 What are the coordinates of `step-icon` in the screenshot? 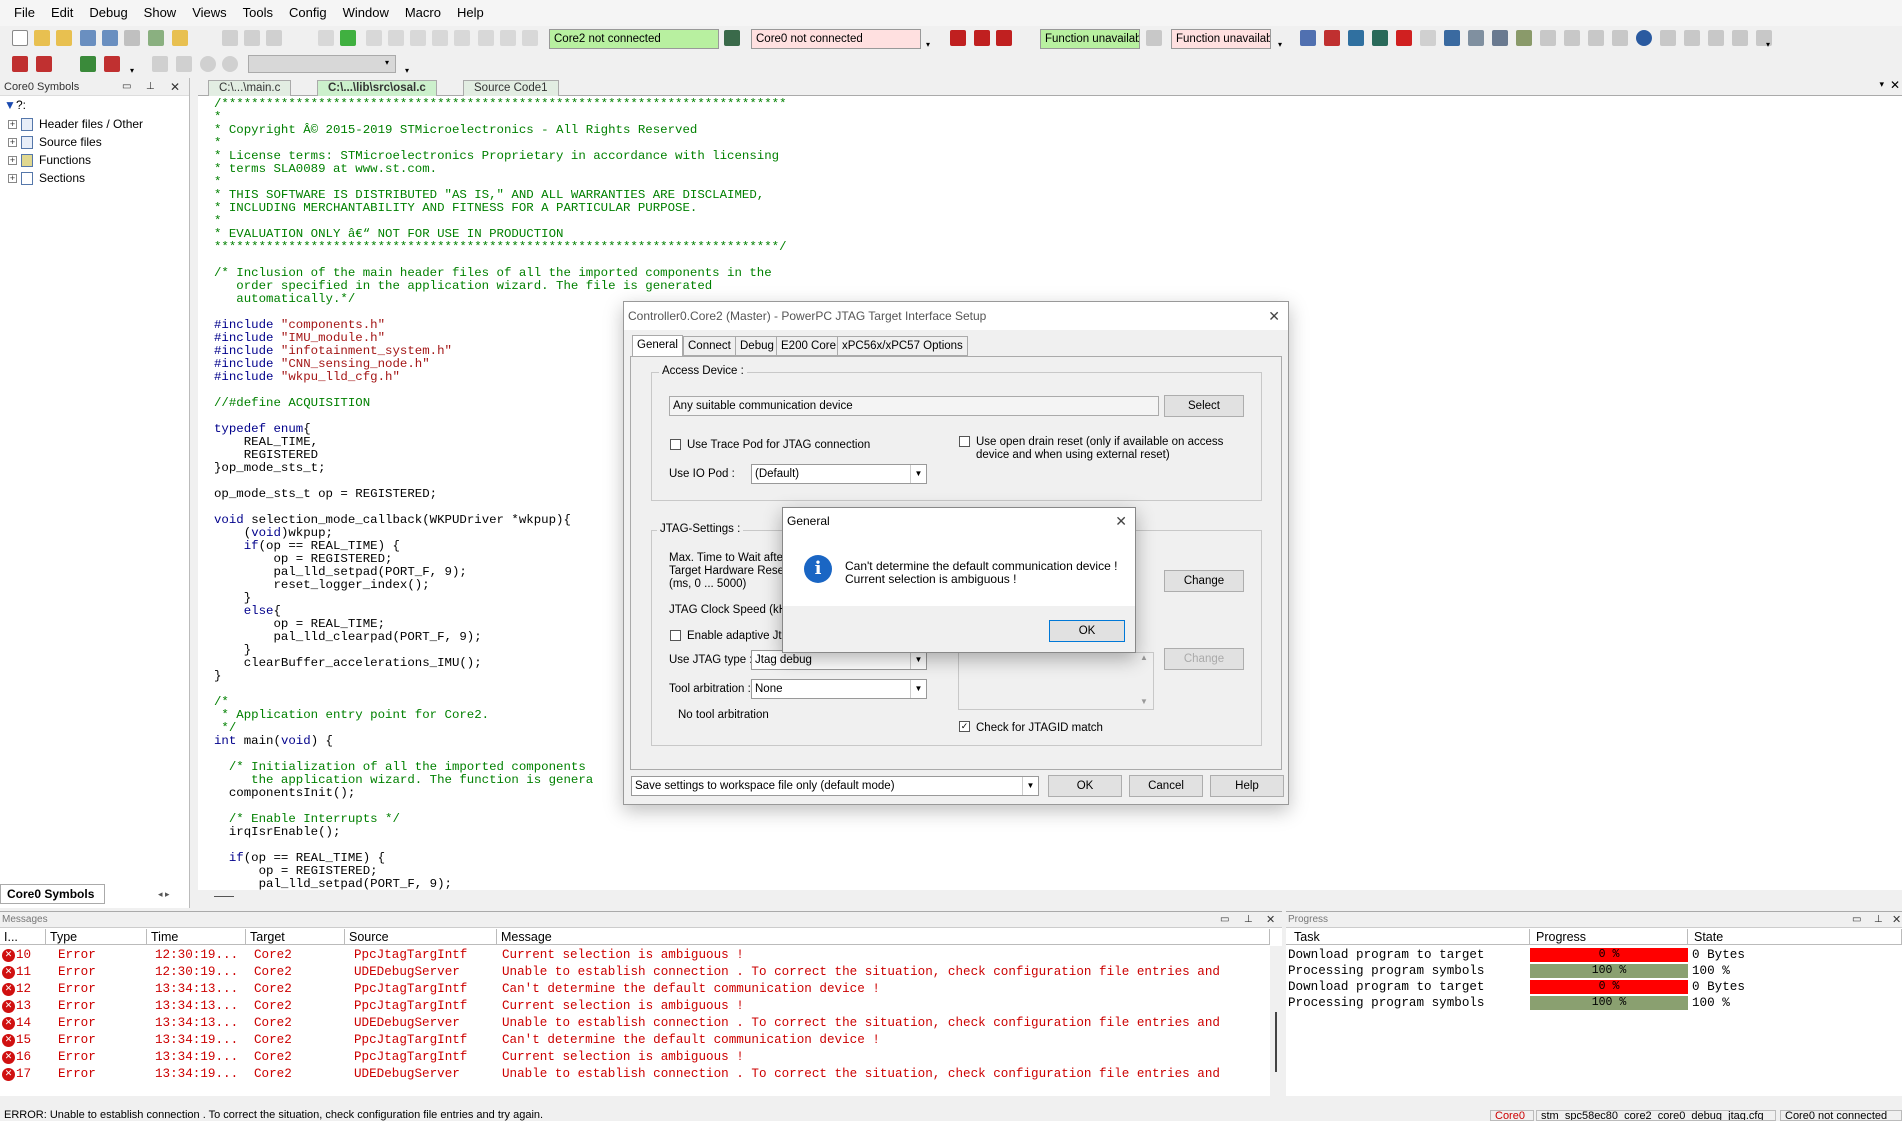 It's located at (374, 38).